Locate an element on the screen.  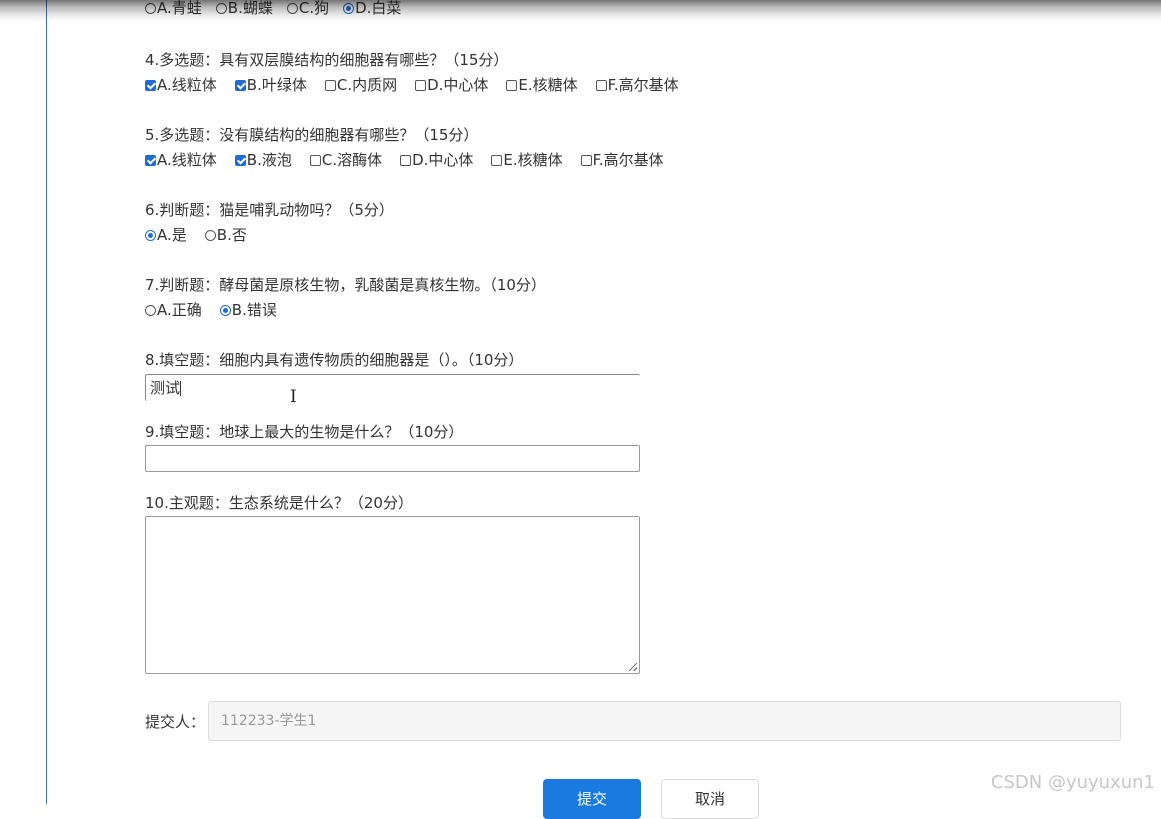
question-3: A.青蛙 B.蝴蝶 C.狗 D.白菜 is located at coordinates (282, 9).